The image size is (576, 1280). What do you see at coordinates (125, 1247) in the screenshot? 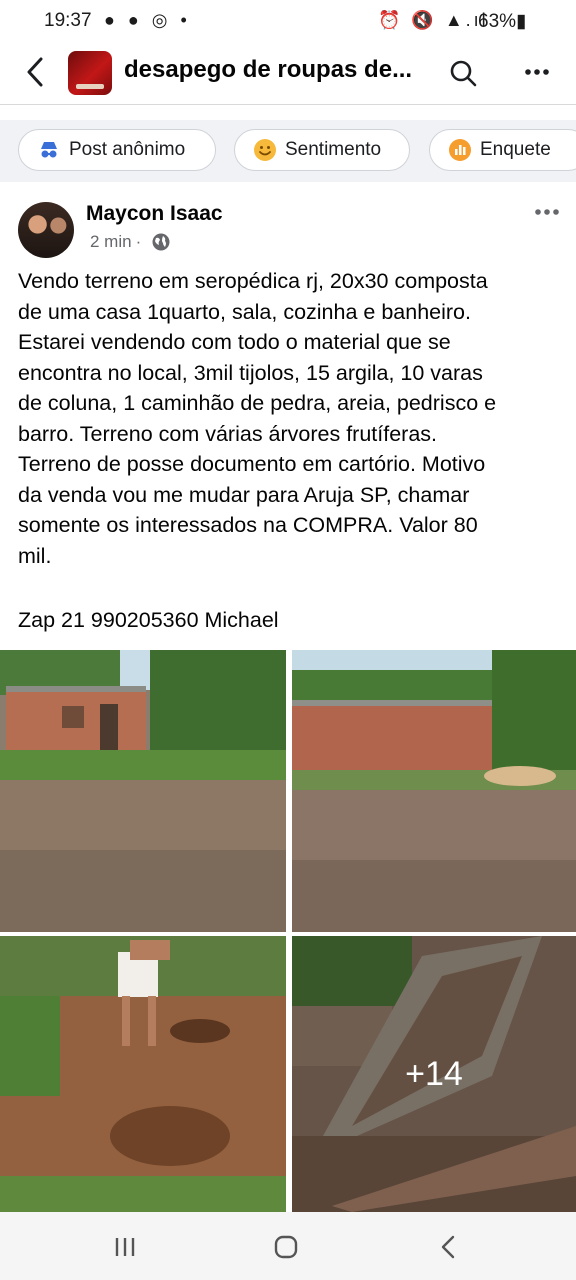
I see `recent-apps-icon` at bounding box center [125, 1247].